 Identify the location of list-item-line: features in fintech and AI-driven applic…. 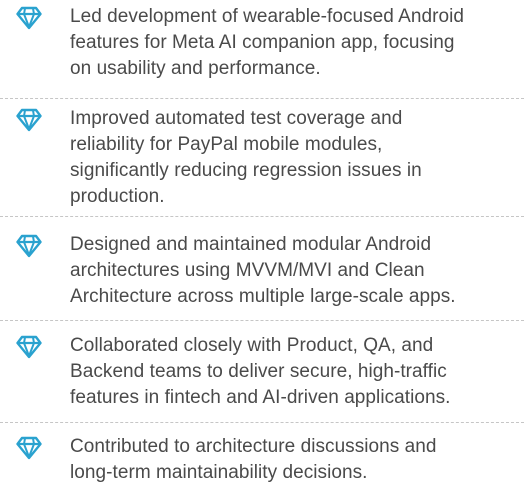
(260, 397).